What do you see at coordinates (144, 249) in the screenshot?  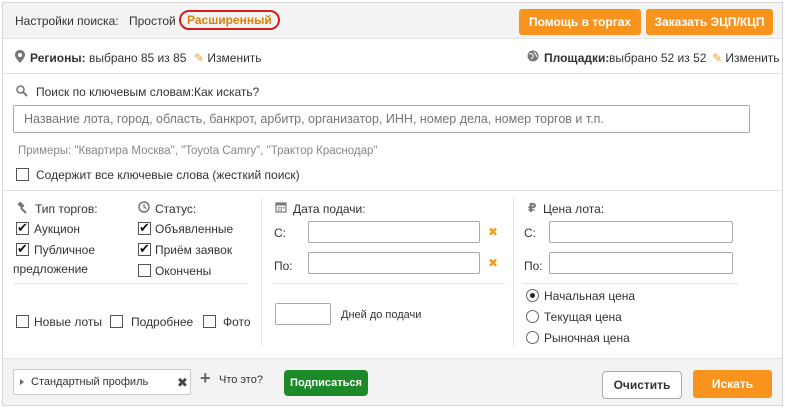 I see `status-accepting-checkbox` at bounding box center [144, 249].